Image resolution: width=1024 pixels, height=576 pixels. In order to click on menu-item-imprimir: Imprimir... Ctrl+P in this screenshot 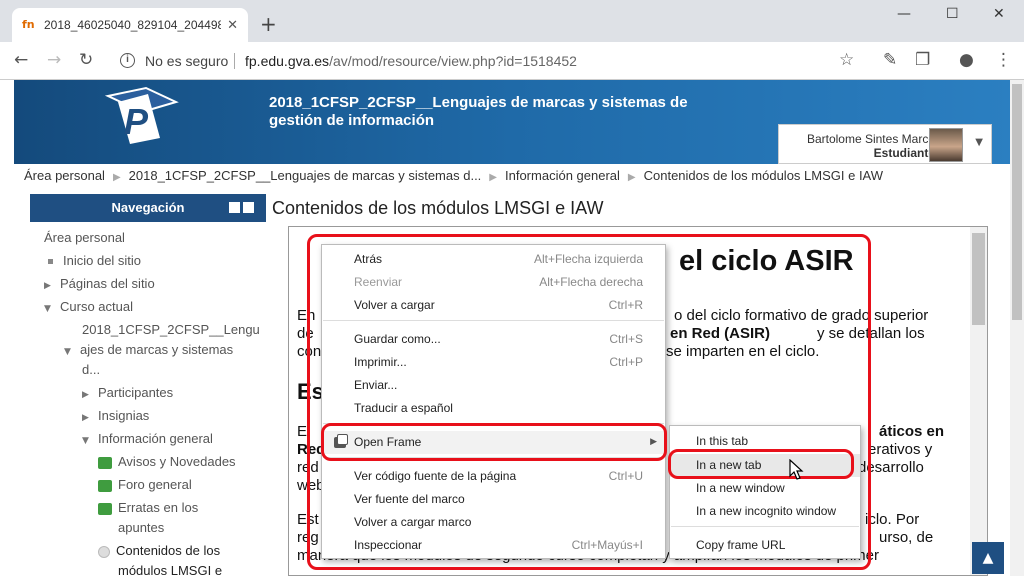, I will do `click(493, 362)`.